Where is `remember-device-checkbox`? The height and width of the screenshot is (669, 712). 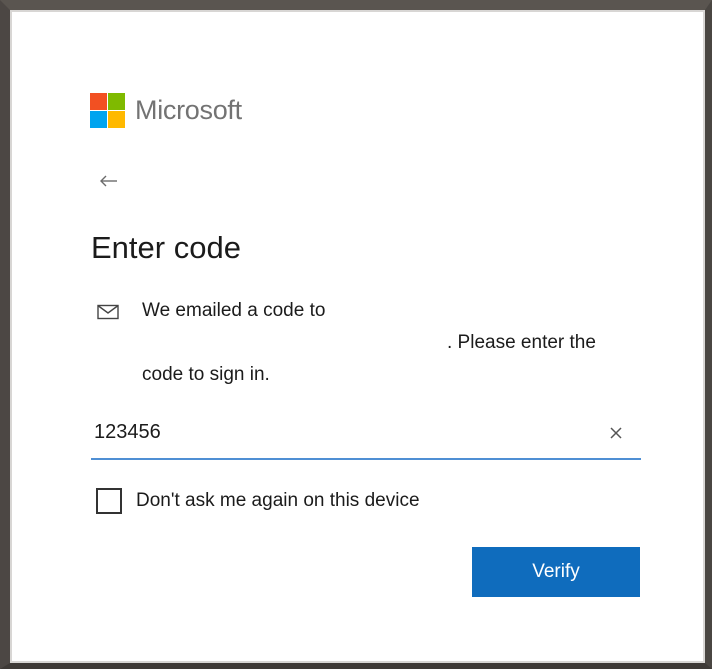 remember-device-checkbox is located at coordinates (109, 501).